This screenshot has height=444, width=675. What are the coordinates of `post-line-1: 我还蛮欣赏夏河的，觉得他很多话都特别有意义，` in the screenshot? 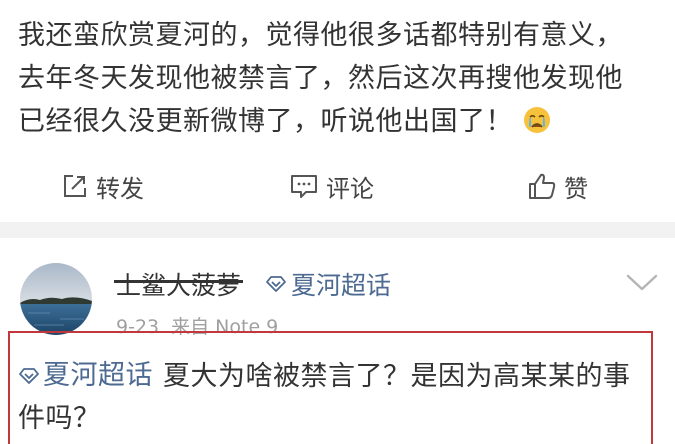 It's located at (320, 35).